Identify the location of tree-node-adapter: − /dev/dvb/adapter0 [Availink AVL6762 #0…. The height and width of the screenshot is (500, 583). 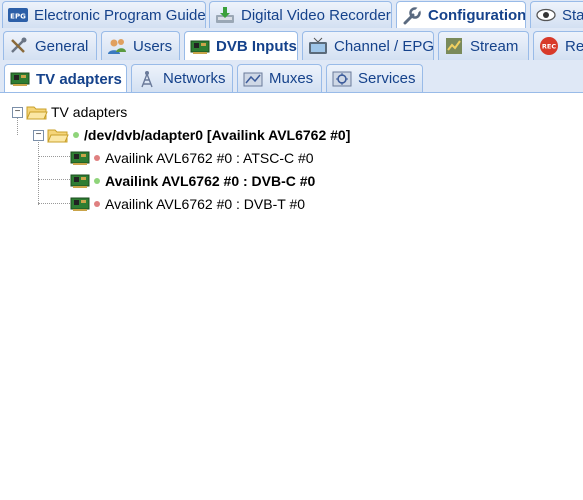
(191, 135).